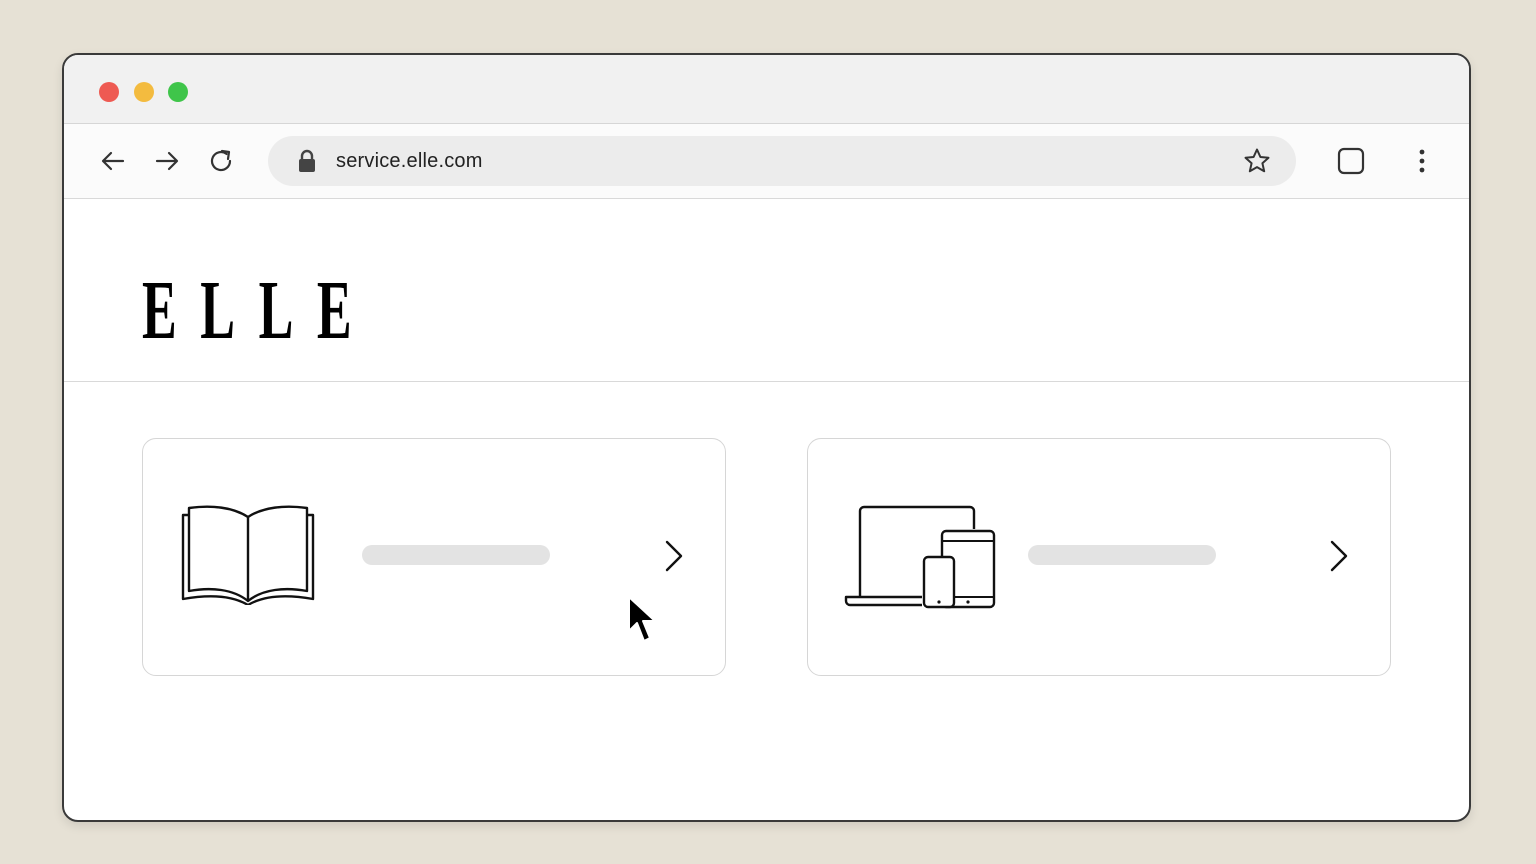 The width and height of the screenshot is (1536, 864). Describe the element at coordinates (782, 161) in the screenshot. I see `address-bar: service.elle.com` at that location.